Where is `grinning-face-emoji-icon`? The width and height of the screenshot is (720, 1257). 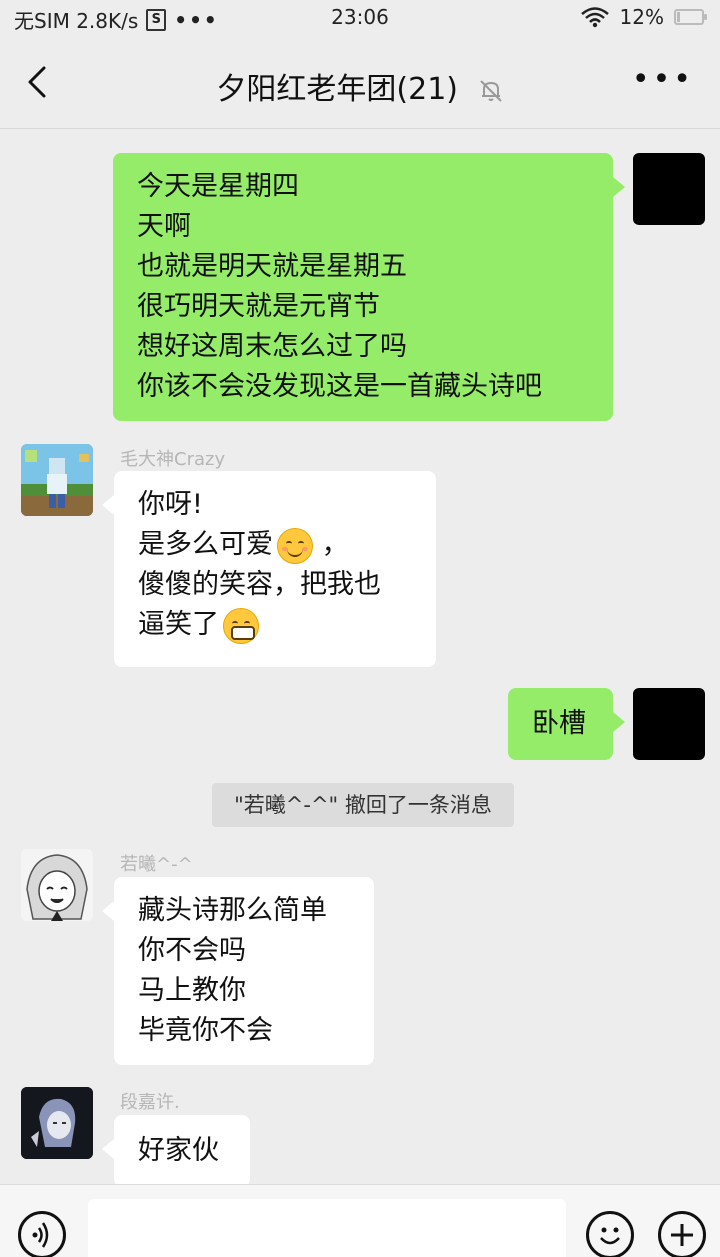
grinning-face-emoji-icon is located at coordinates (241, 625).